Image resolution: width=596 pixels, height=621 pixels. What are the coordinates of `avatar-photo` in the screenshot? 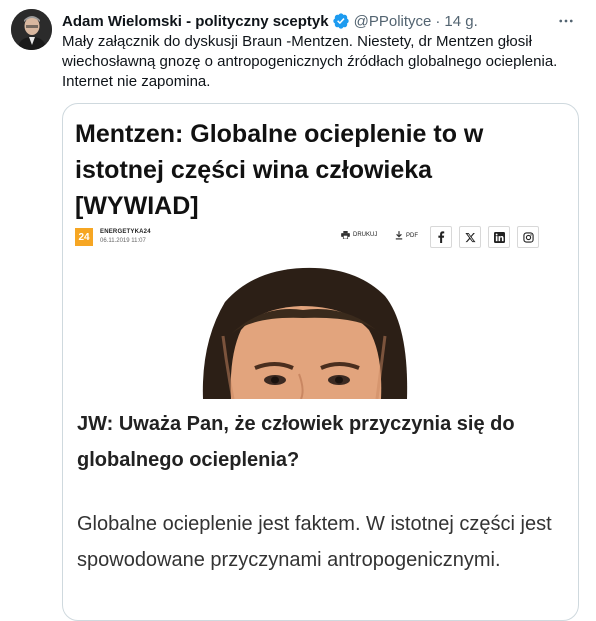 It's located at (31, 29).